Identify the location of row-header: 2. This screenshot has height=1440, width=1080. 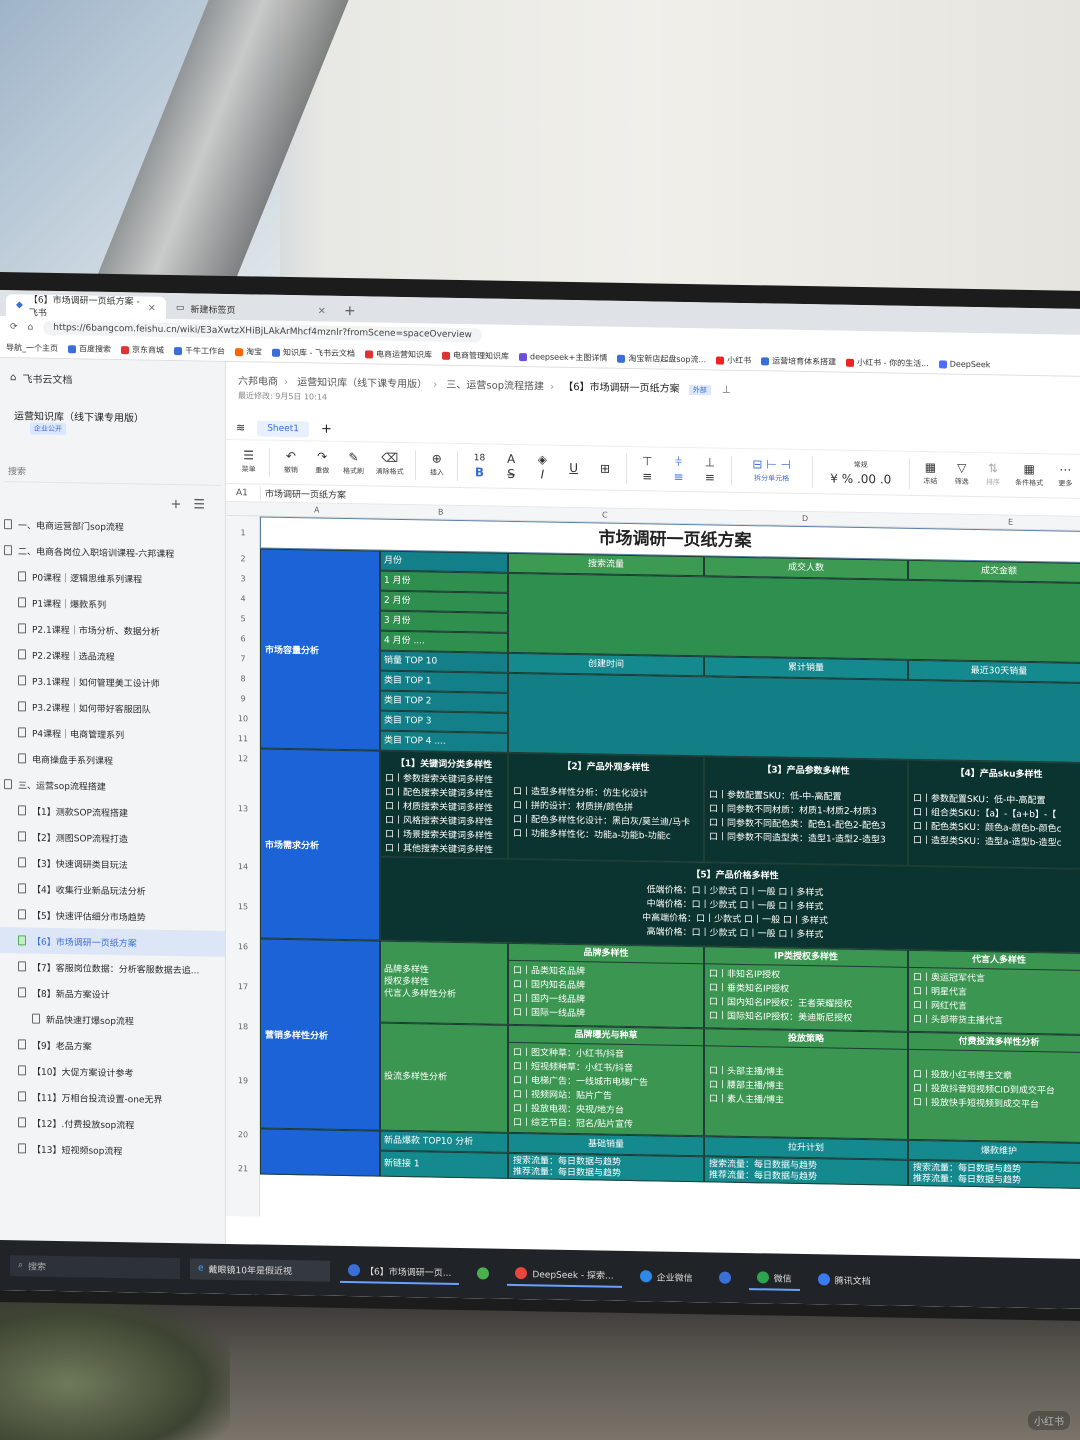
(243, 559).